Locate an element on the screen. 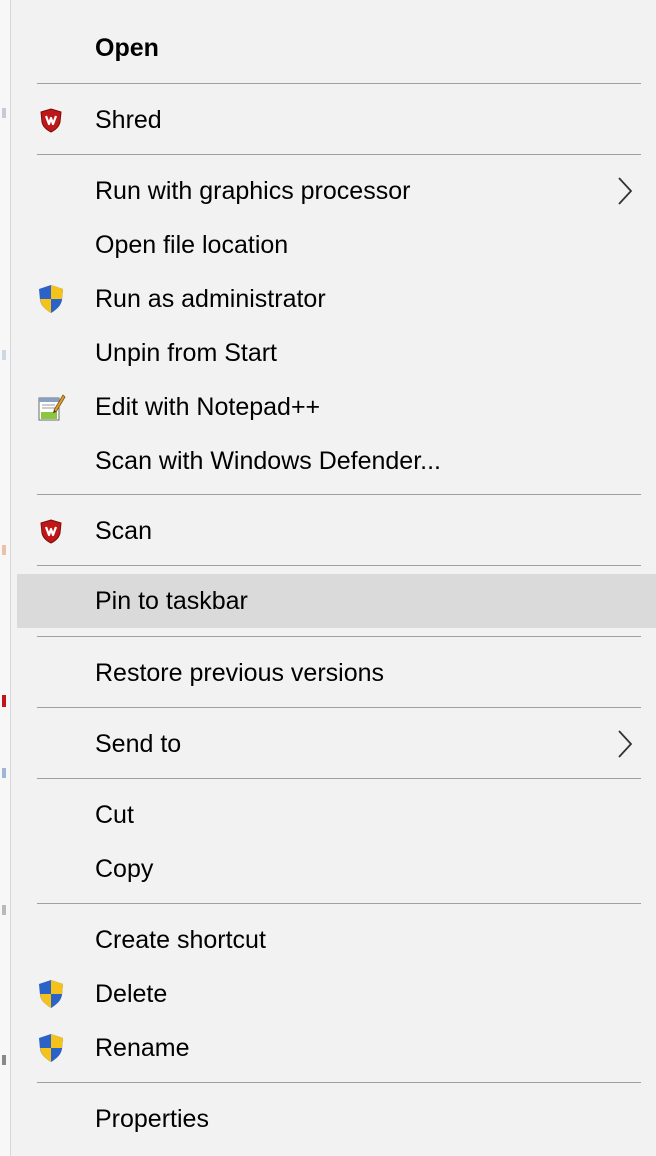 This screenshot has width=656, height=1156. menu-item-unpin-from-start: Unpin from Start is located at coordinates (336, 353).